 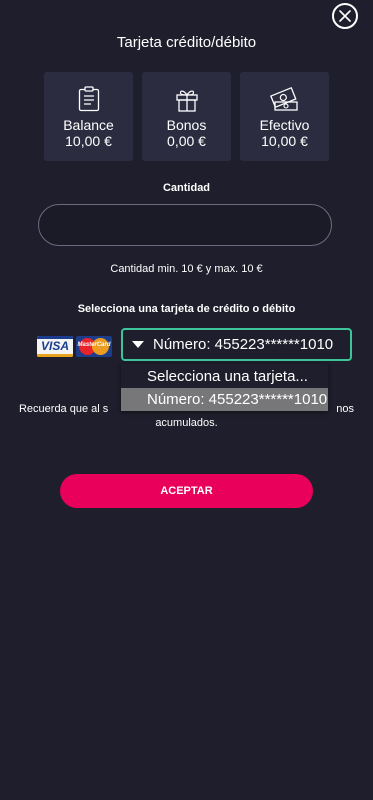 What do you see at coordinates (186, 125) in the screenshot?
I see `bonus-label: Bonos` at bounding box center [186, 125].